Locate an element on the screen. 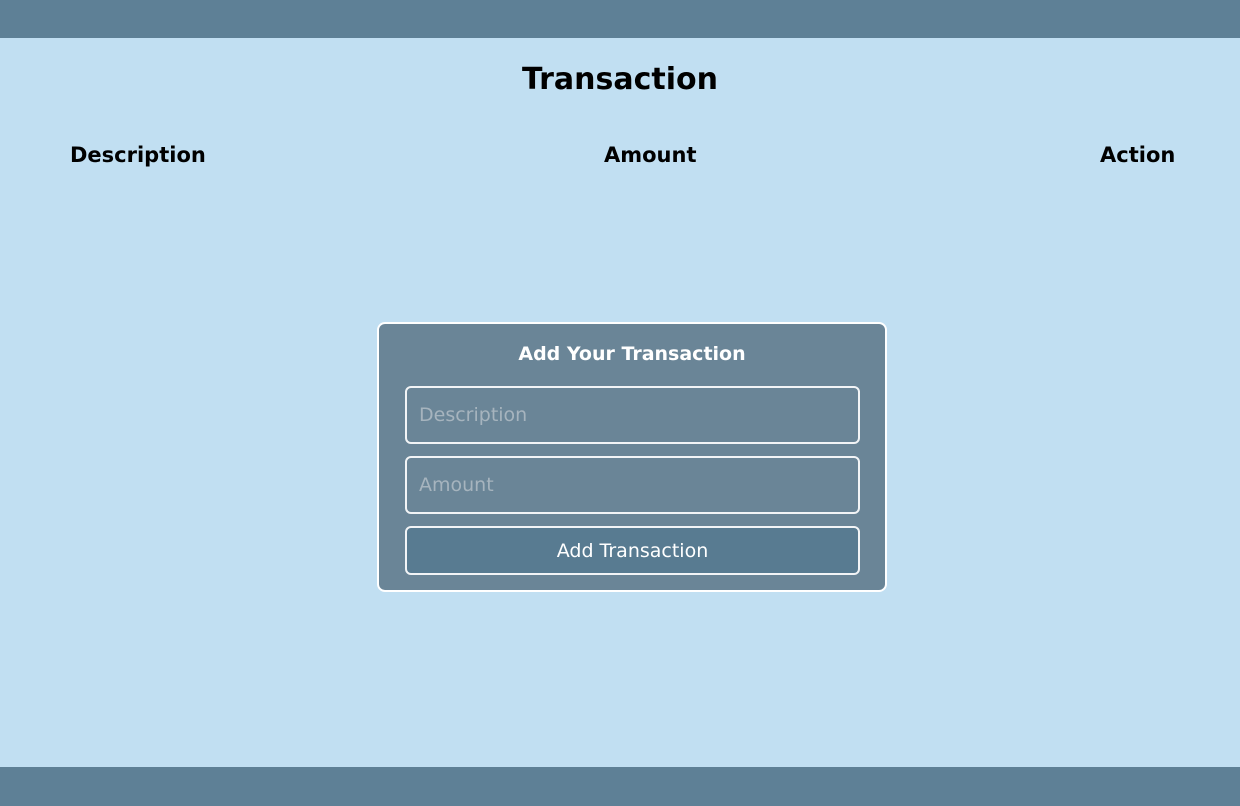 Image resolution: width=1240 pixels, height=806 pixels. top-bar is located at coordinates (620, 19).